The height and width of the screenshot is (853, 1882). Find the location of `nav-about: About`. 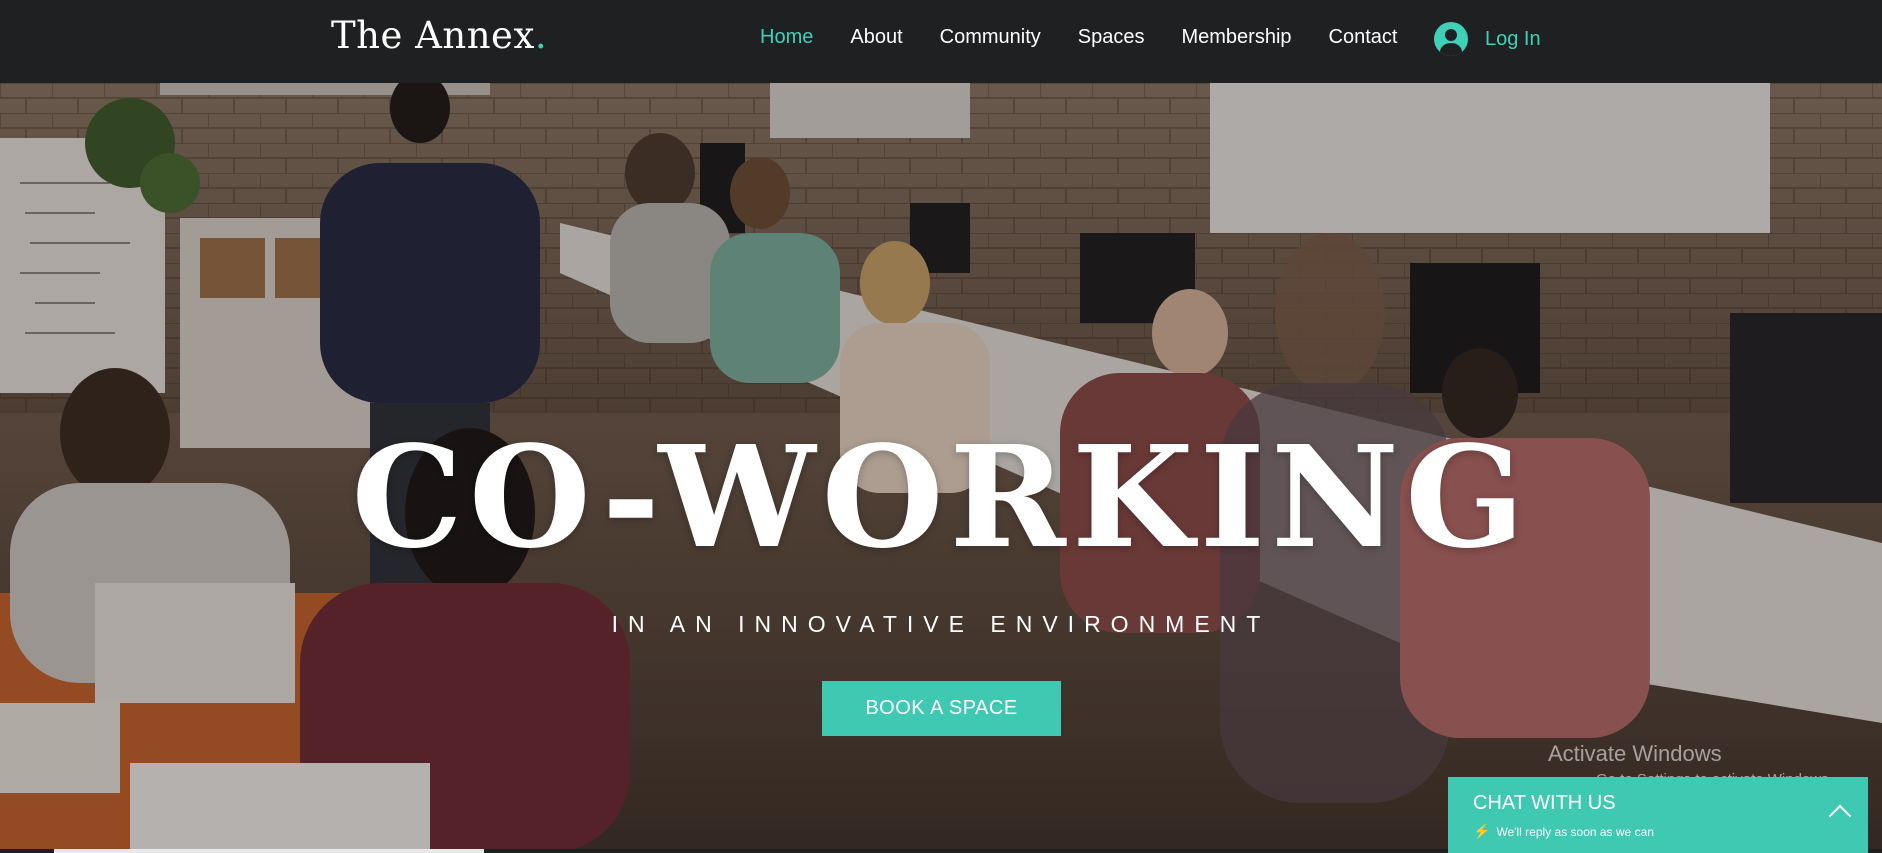

nav-about: About is located at coordinates (876, 37).